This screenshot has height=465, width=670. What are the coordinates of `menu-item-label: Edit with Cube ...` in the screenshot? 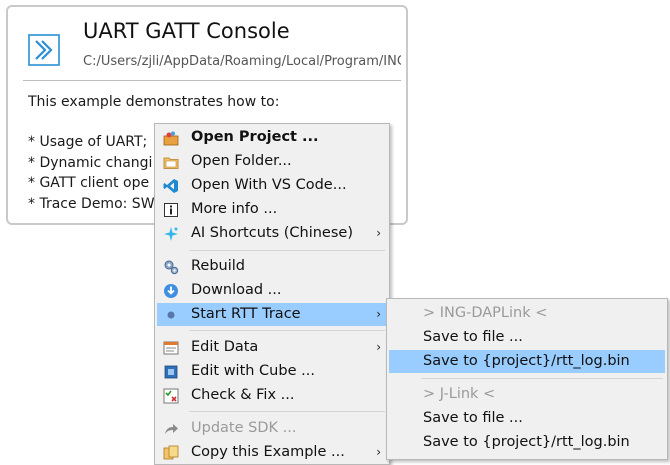 It's located at (253, 371).